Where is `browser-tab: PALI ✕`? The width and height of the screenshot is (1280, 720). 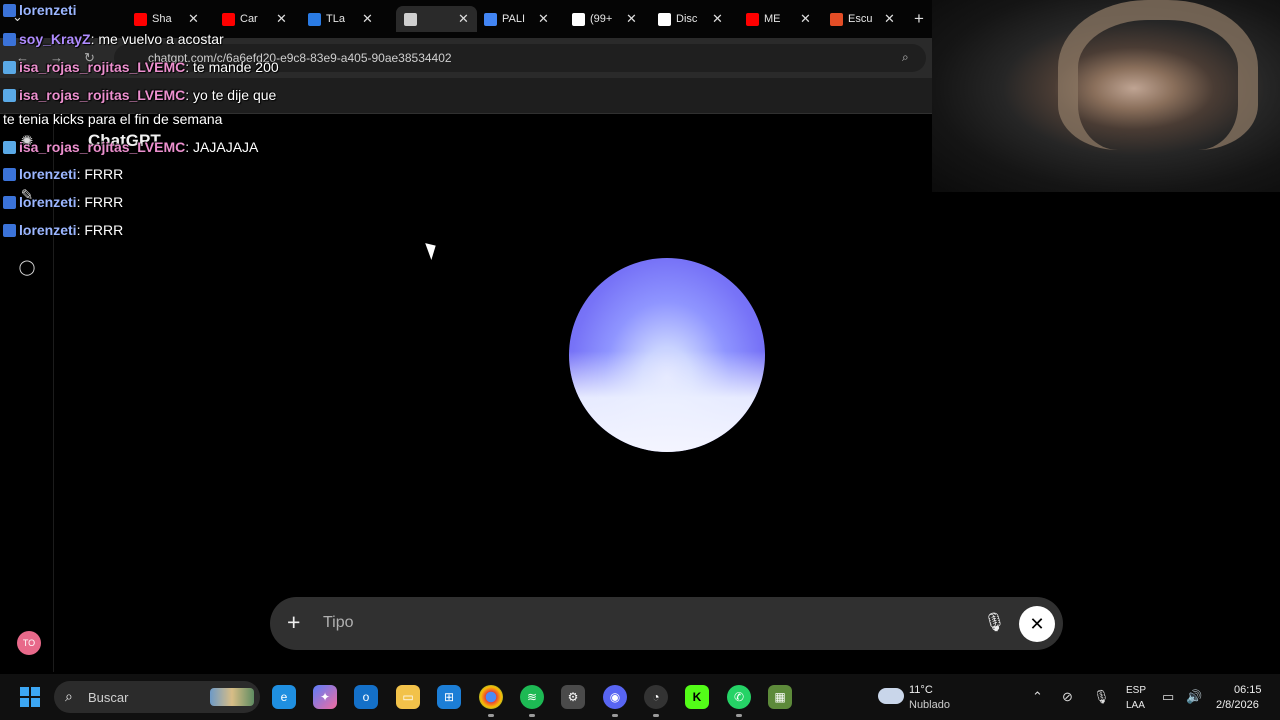 browser-tab: PALI ✕ is located at coordinates (516, 19).